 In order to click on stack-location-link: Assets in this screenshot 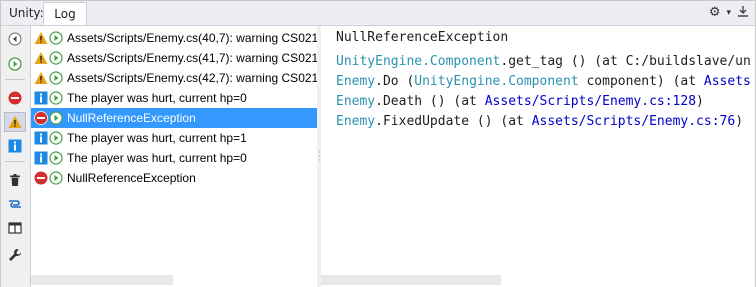, I will do `click(727, 81)`.